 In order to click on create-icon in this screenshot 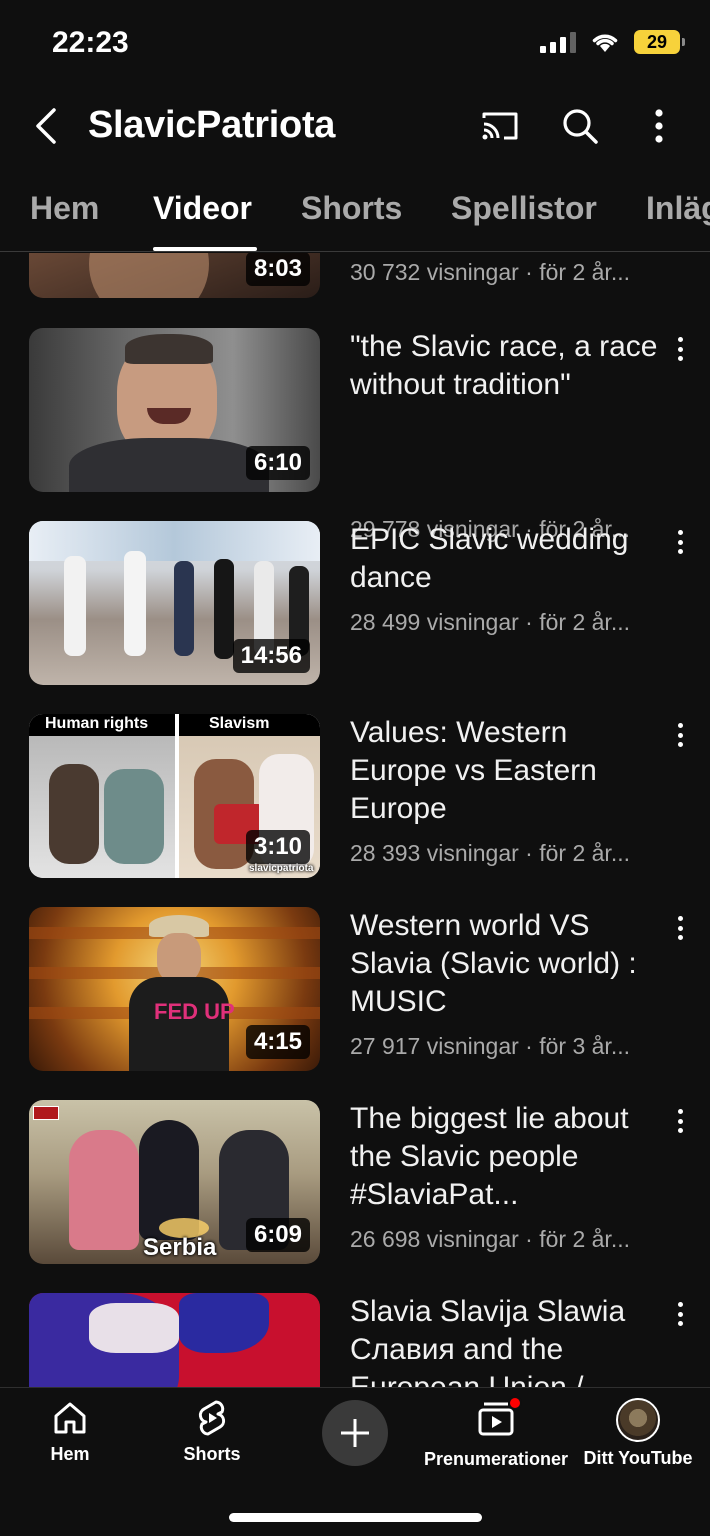, I will do `click(355, 1433)`.